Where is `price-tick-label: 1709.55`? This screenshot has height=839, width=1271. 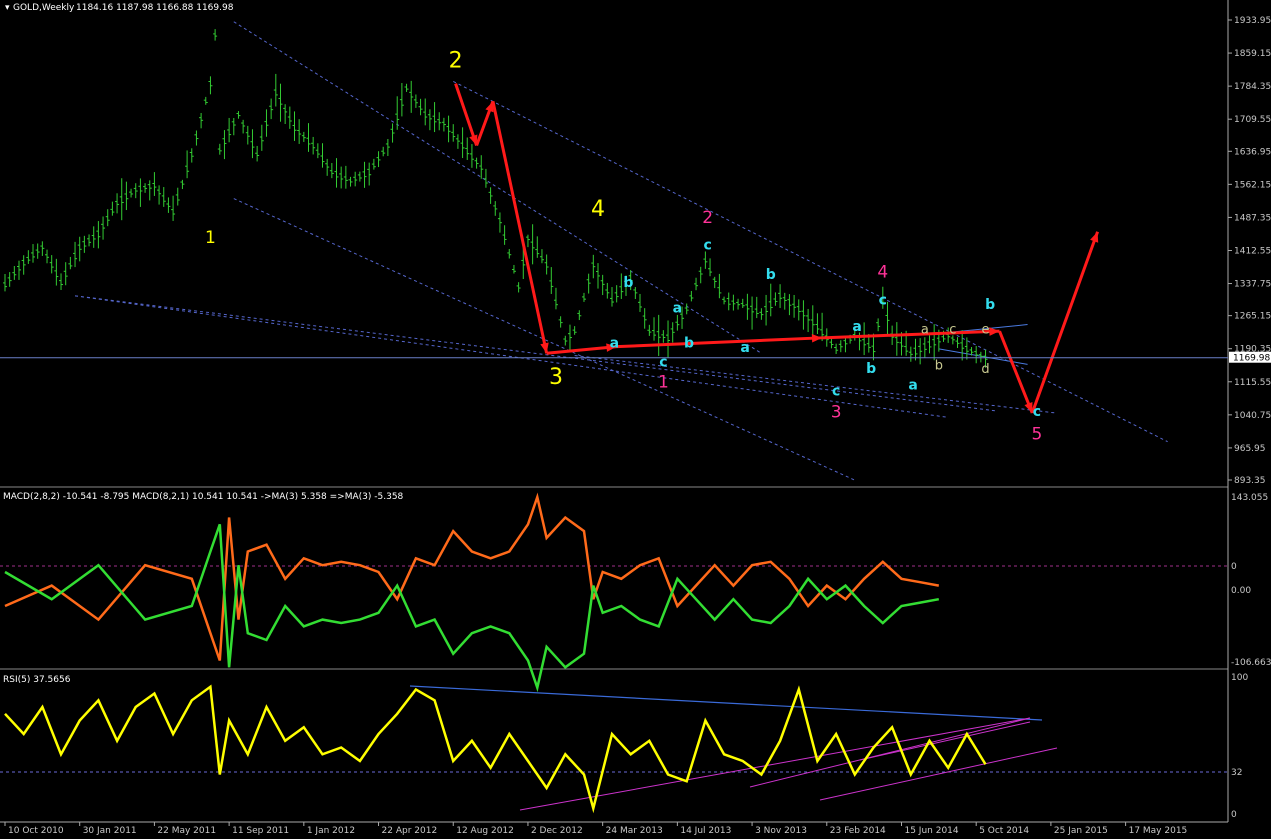 price-tick-label: 1709.55 is located at coordinates (1252, 120).